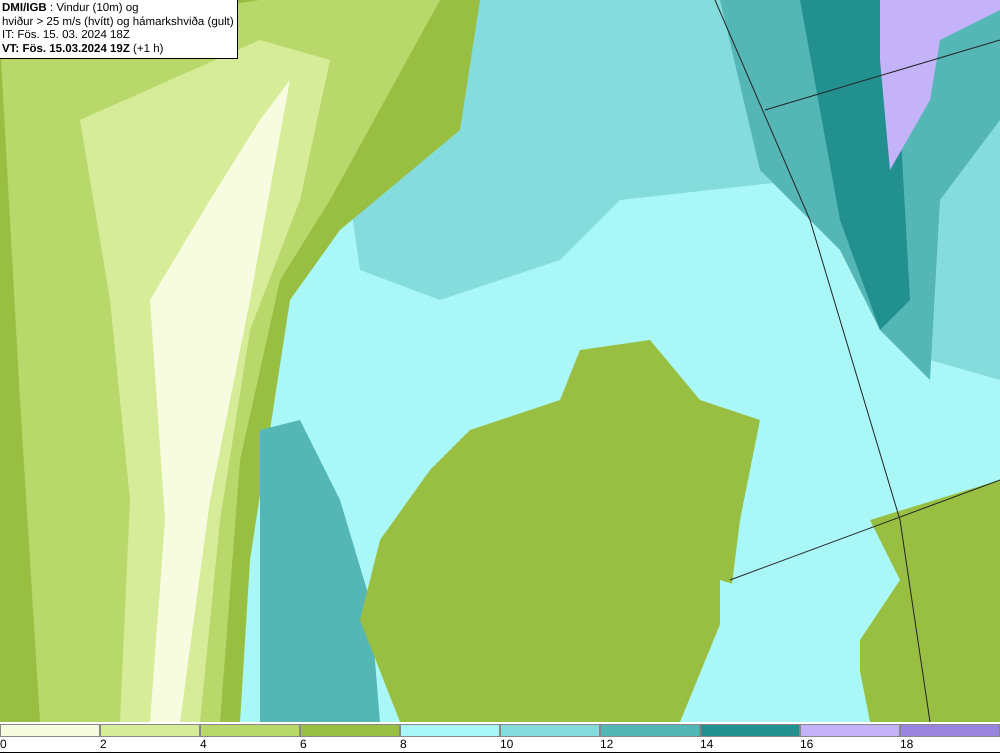 This screenshot has width=1000, height=753. What do you see at coordinates (403, 744) in the screenshot?
I see `scale-label: 8` at bounding box center [403, 744].